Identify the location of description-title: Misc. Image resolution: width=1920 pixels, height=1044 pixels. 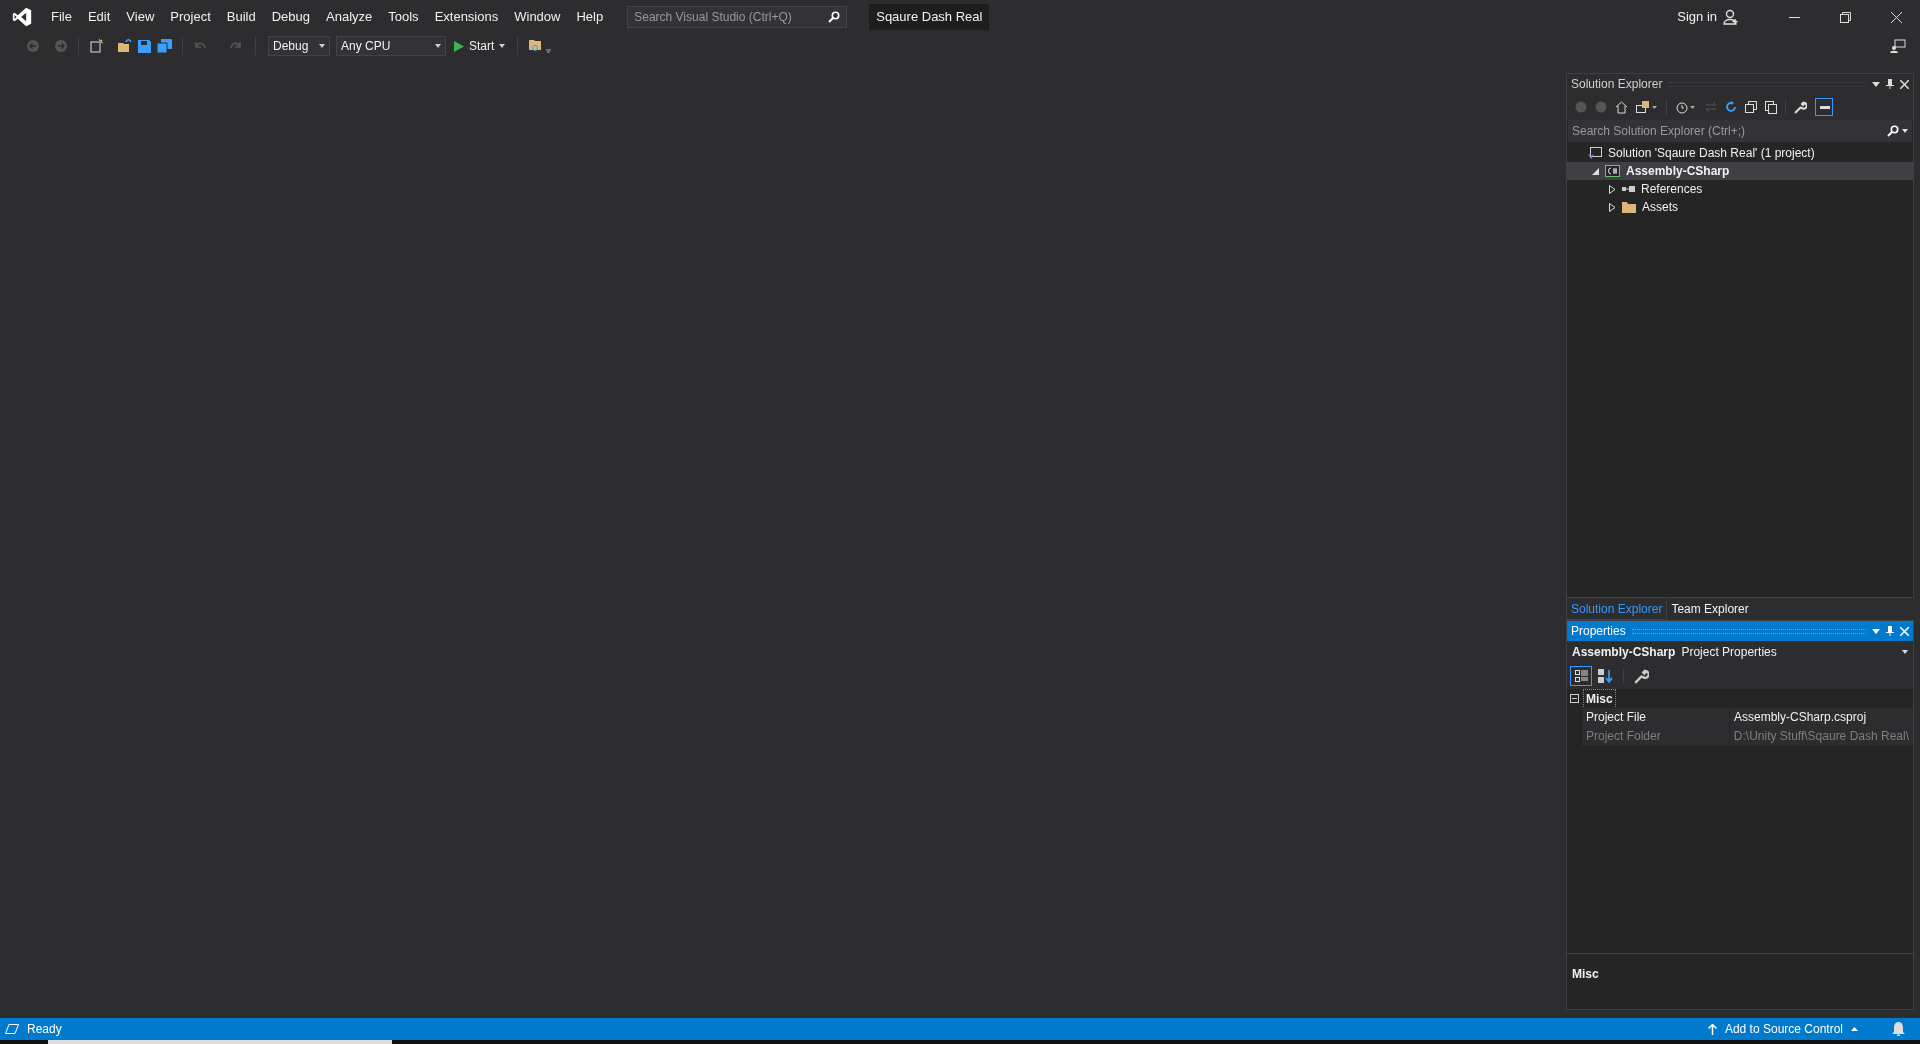
(1585, 974).